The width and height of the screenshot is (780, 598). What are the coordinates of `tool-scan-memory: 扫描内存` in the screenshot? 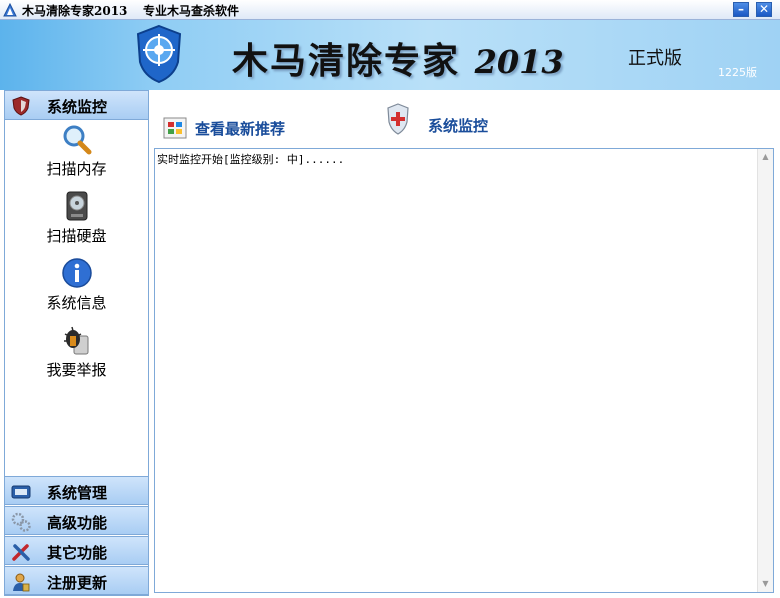 It's located at (76, 151).